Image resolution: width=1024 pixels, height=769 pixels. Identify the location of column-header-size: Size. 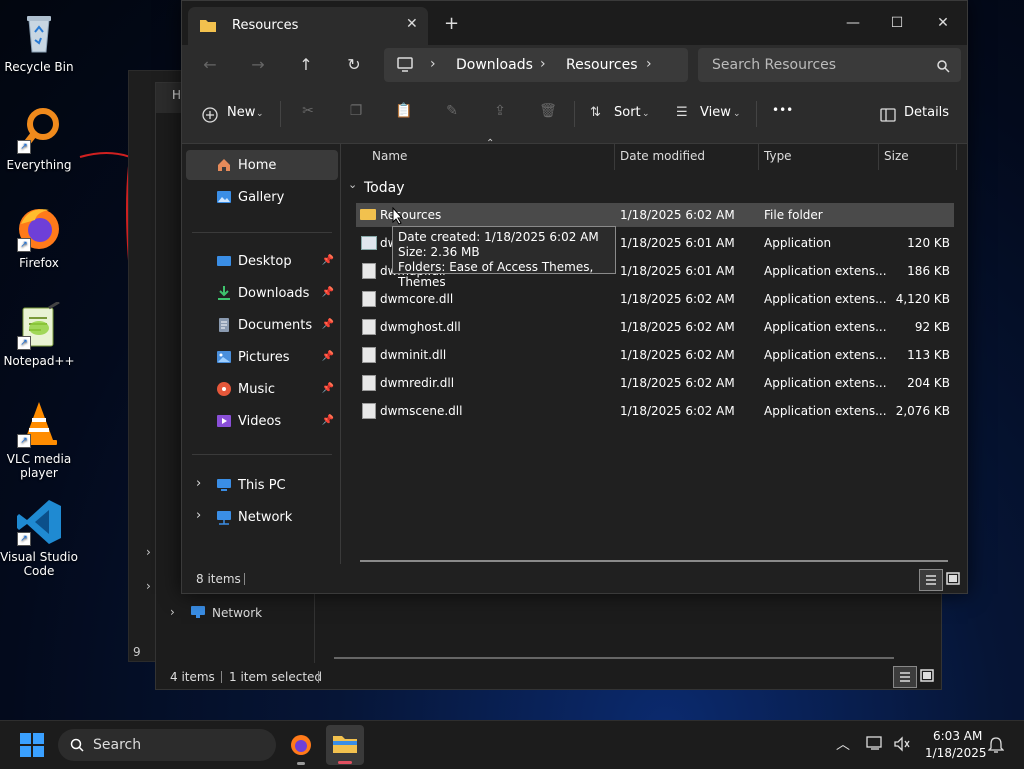
(896, 156).